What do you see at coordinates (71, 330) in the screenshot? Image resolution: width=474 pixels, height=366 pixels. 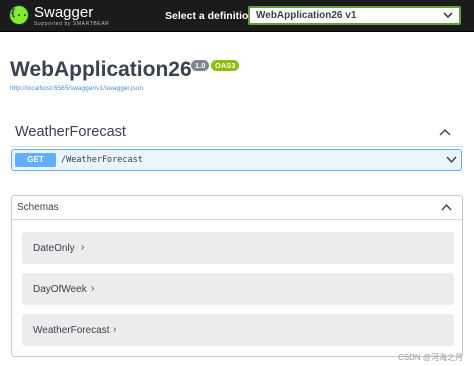 I see `model-name: WeatherForecast` at bounding box center [71, 330].